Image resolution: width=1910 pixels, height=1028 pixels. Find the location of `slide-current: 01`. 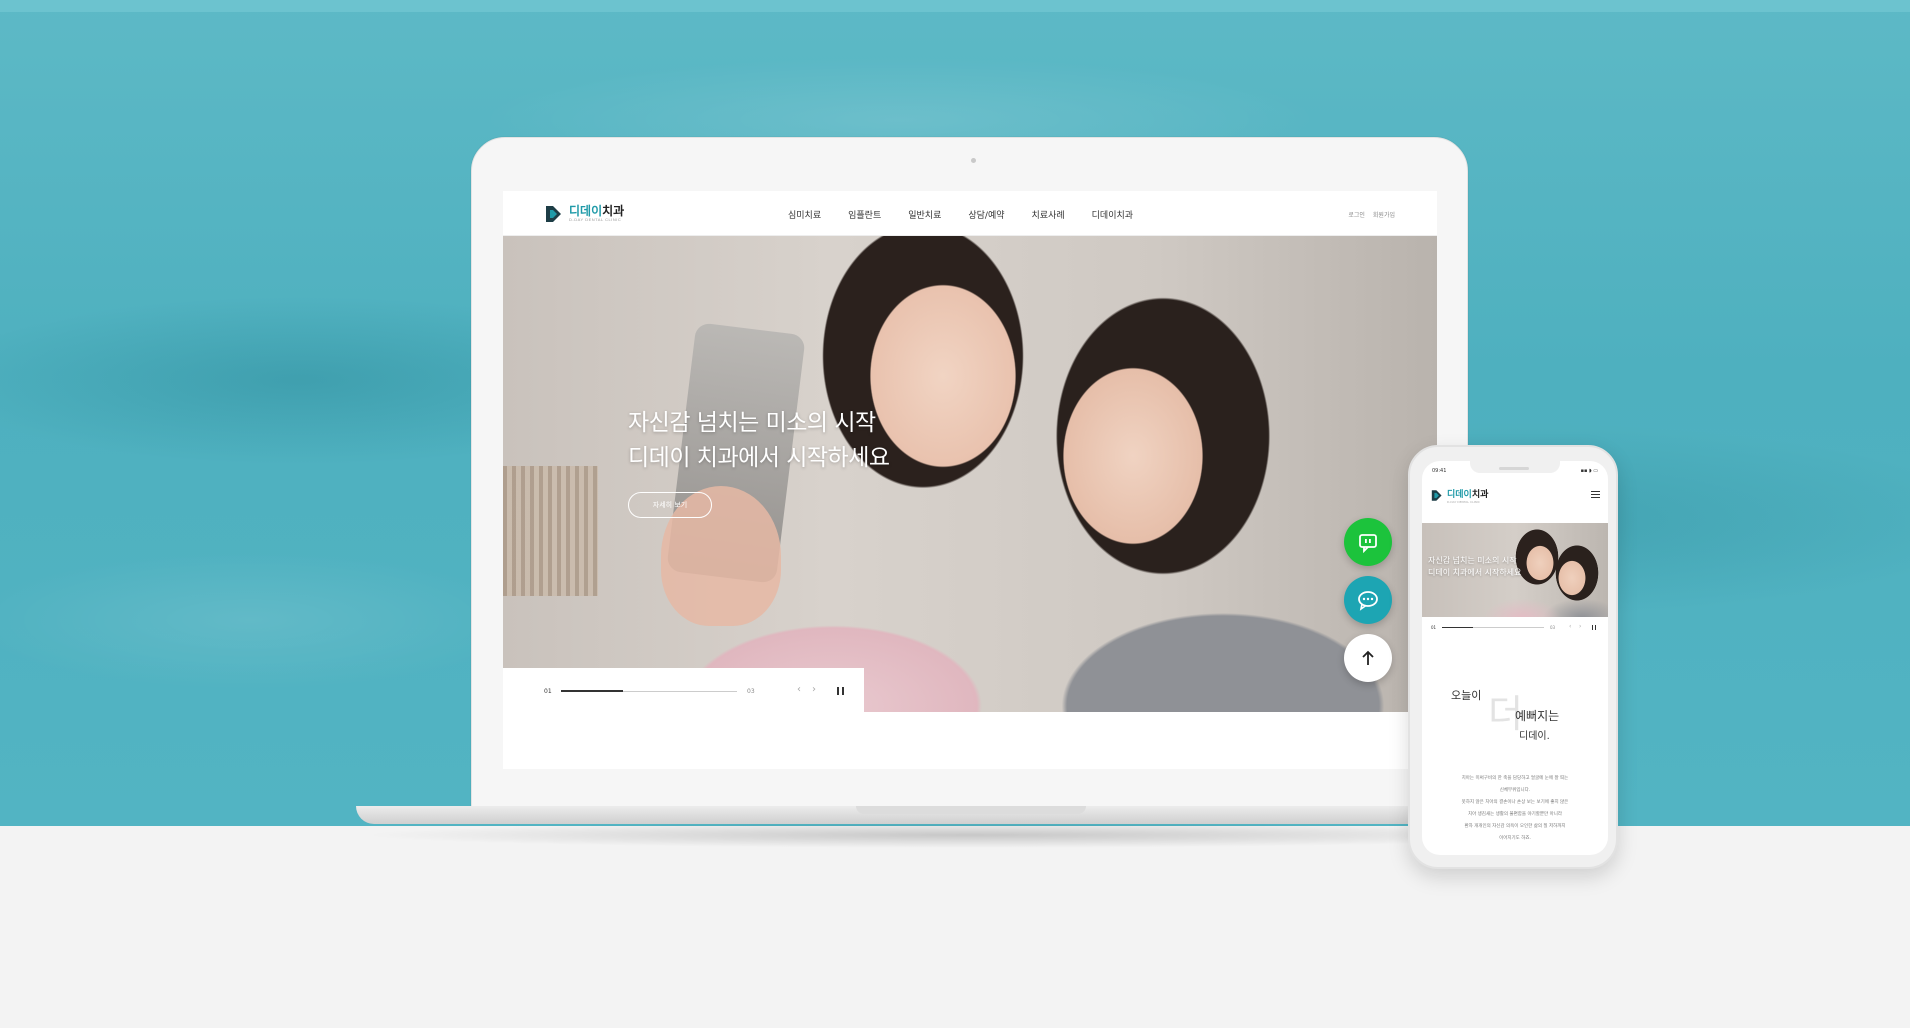

slide-current: 01 is located at coordinates (548, 691).